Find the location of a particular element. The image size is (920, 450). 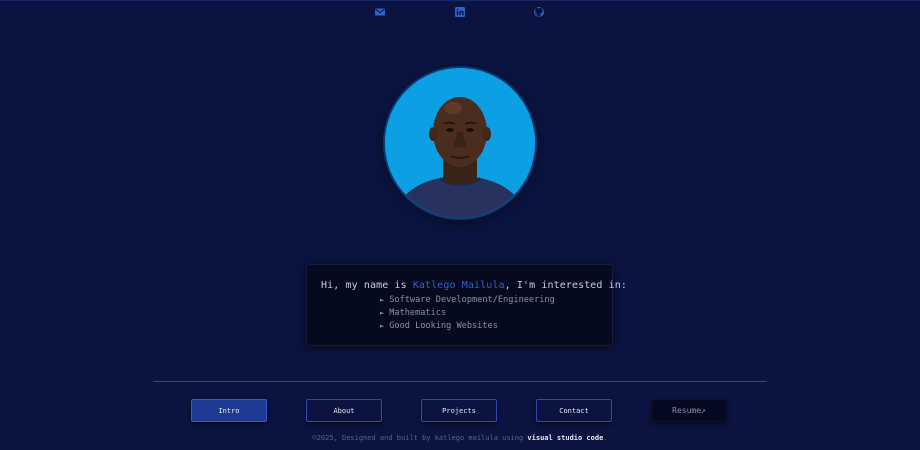

profile-avatar is located at coordinates (460, 143).